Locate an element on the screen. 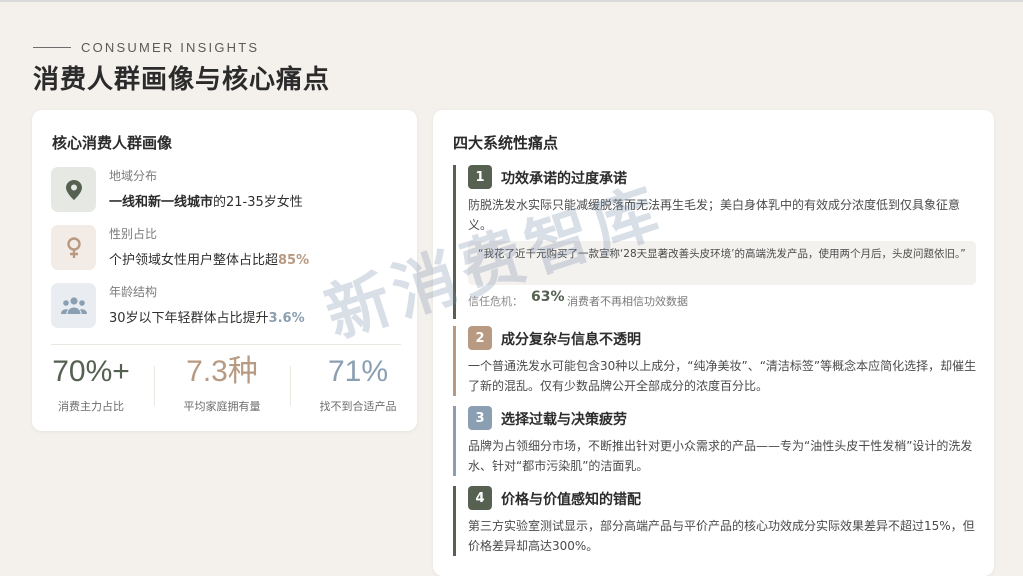  stats-divider is located at coordinates (226, 344).